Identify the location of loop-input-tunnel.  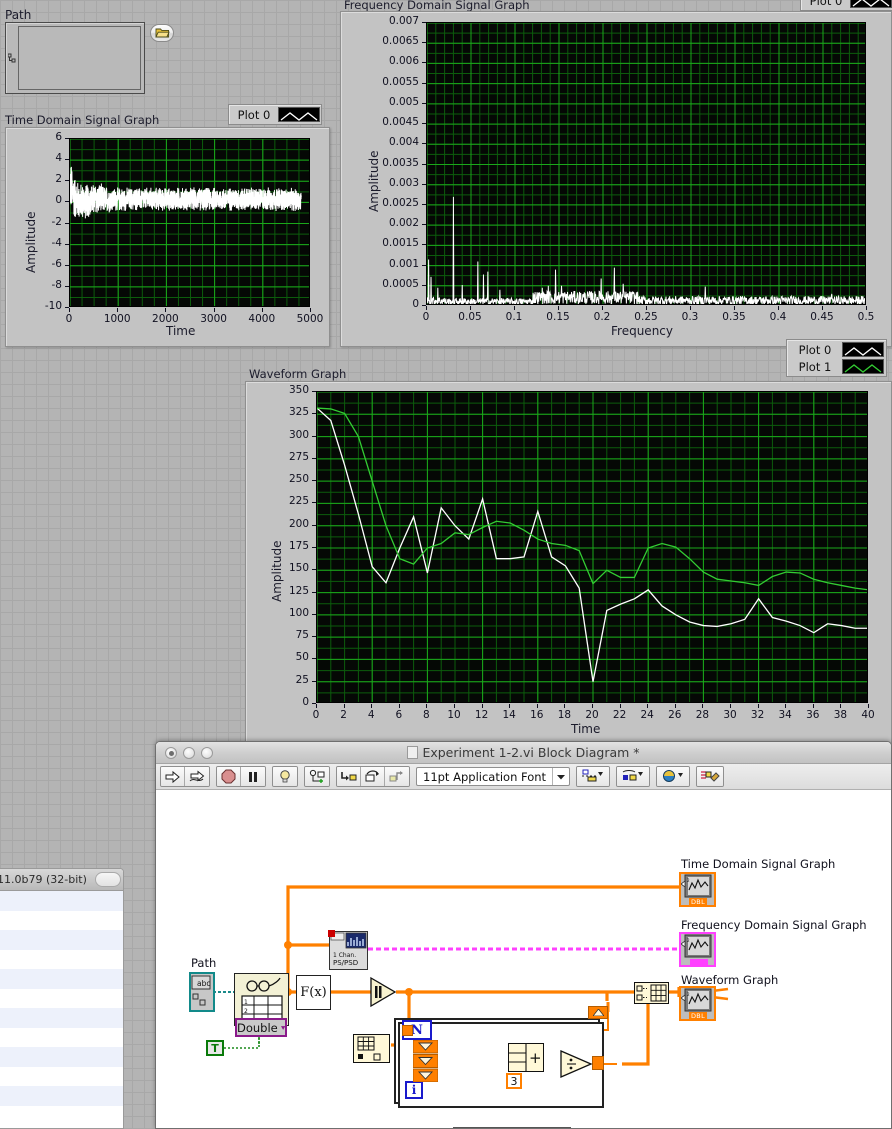
(407, 1030).